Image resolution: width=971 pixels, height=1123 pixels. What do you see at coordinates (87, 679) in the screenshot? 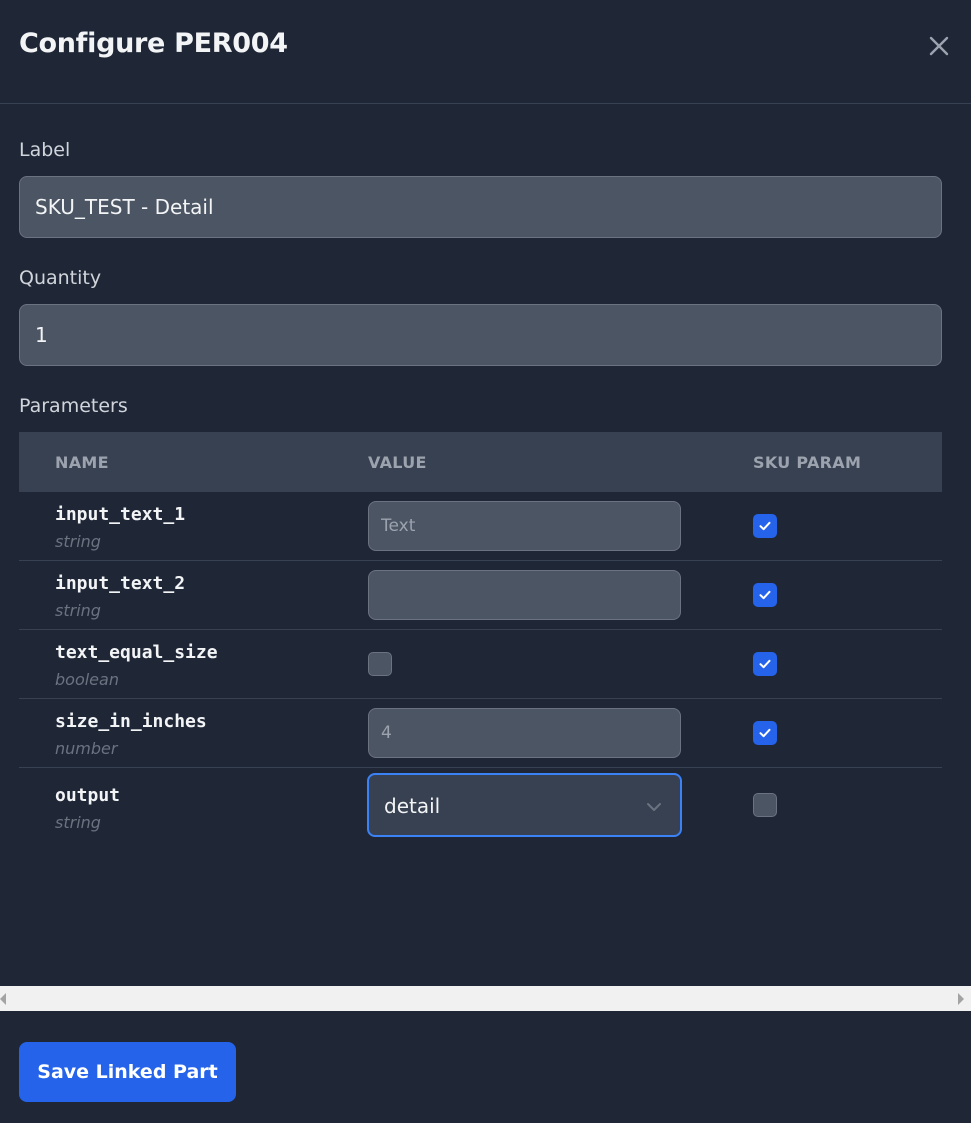
I see `param-type: boolean` at bounding box center [87, 679].